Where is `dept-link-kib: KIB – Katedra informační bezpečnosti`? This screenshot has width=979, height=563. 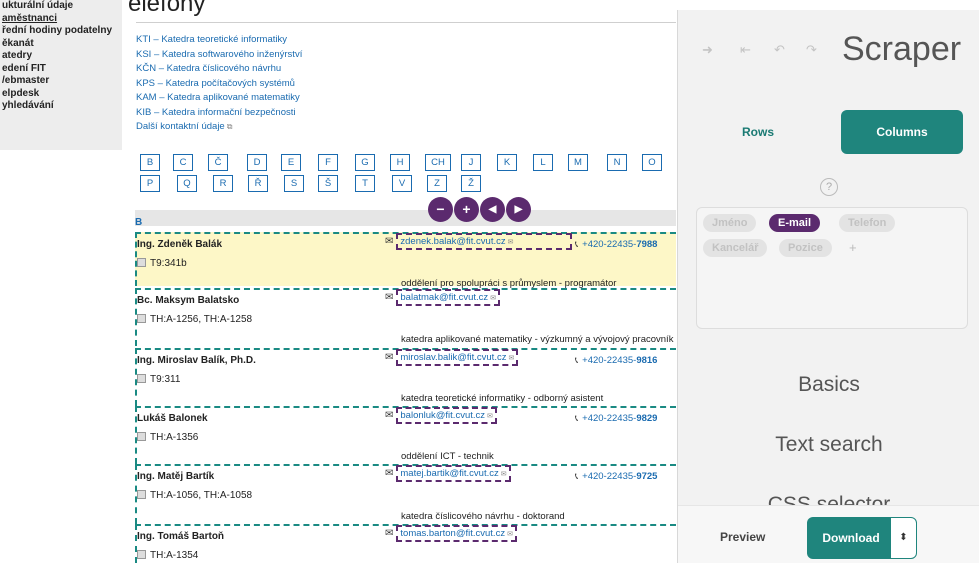 dept-link-kib: KIB – Katedra informační bezpečnosti is located at coordinates (219, 113).